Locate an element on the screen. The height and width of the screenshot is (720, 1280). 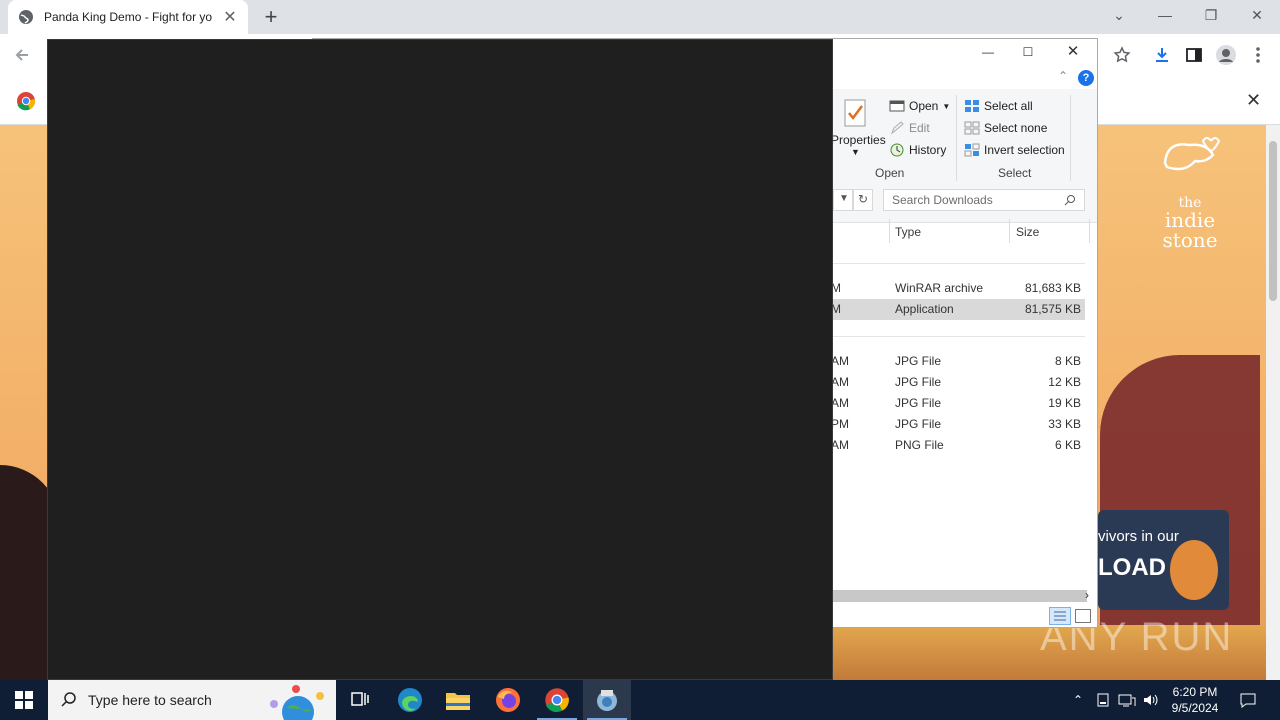
row-size: 8 KB is located at coordinates (1067, 361).